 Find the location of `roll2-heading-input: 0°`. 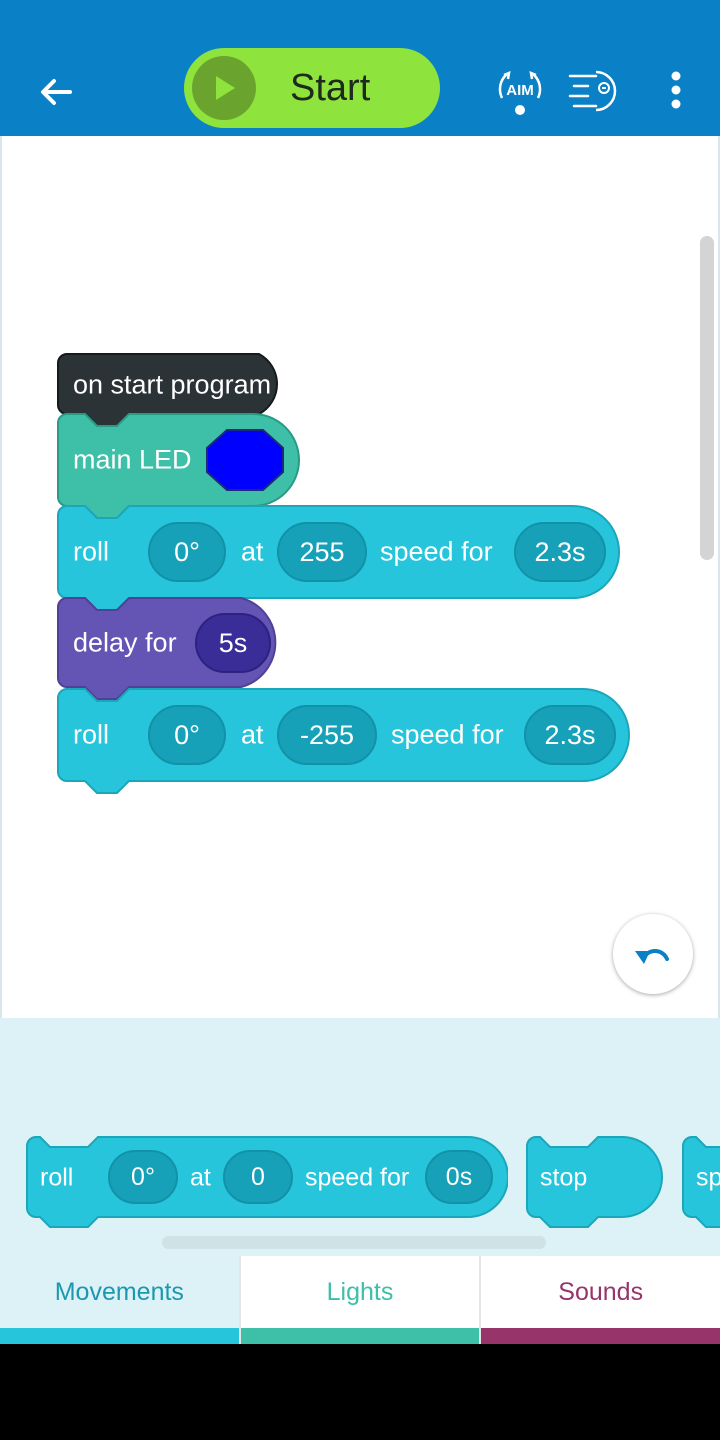

roll2-heading-input: 0° is located at coordinates (187, 735).